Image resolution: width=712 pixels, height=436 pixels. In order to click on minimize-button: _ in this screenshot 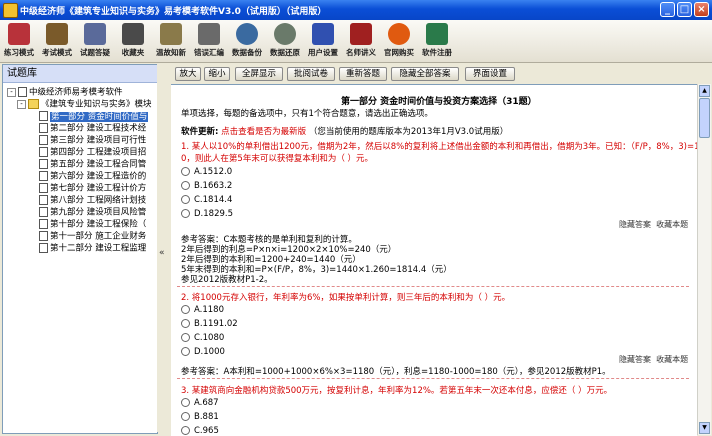, I will do `click(667, 9)`.